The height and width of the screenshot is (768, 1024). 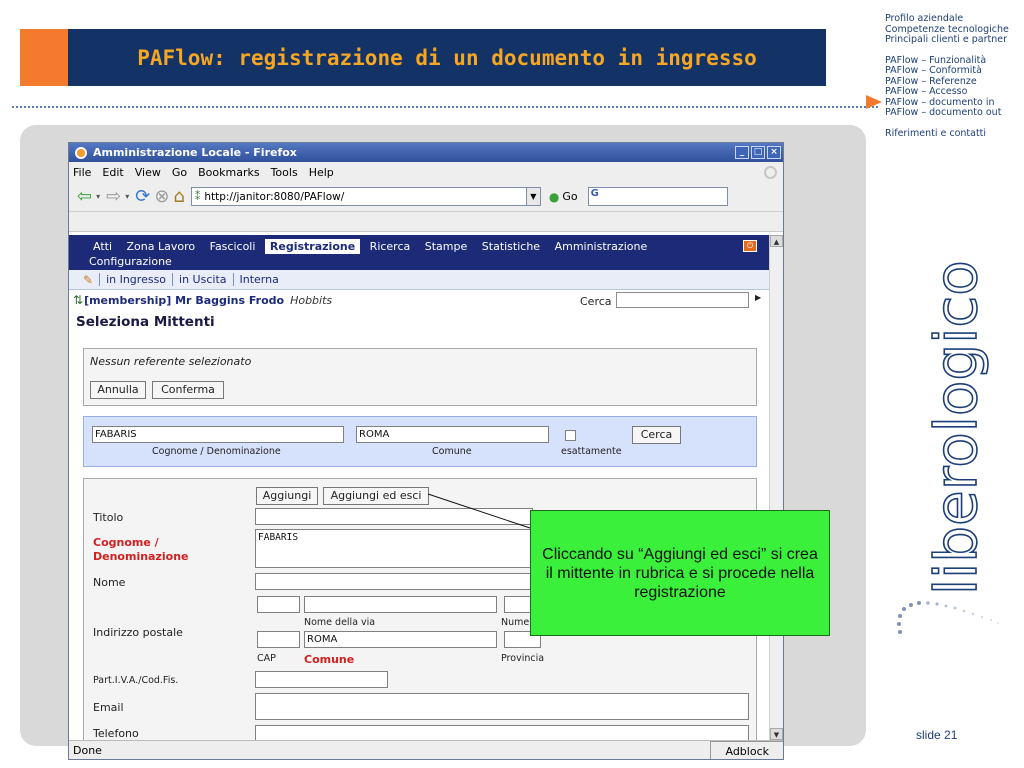 I want to click on via-input, so click(x=400, y=604).